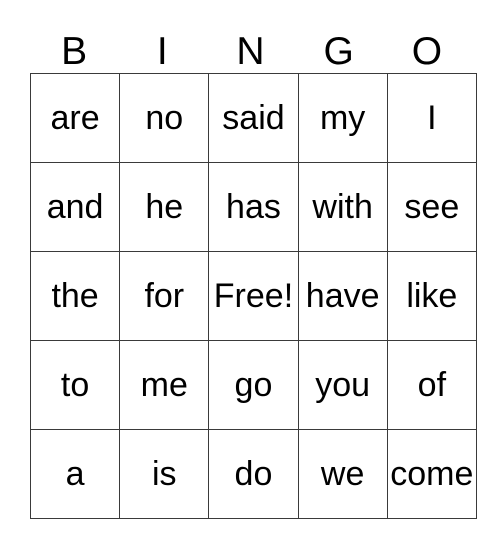  Describe the element at coordinates (342, 474) in the screenshot. I see `bingo-cell: we` at that location.